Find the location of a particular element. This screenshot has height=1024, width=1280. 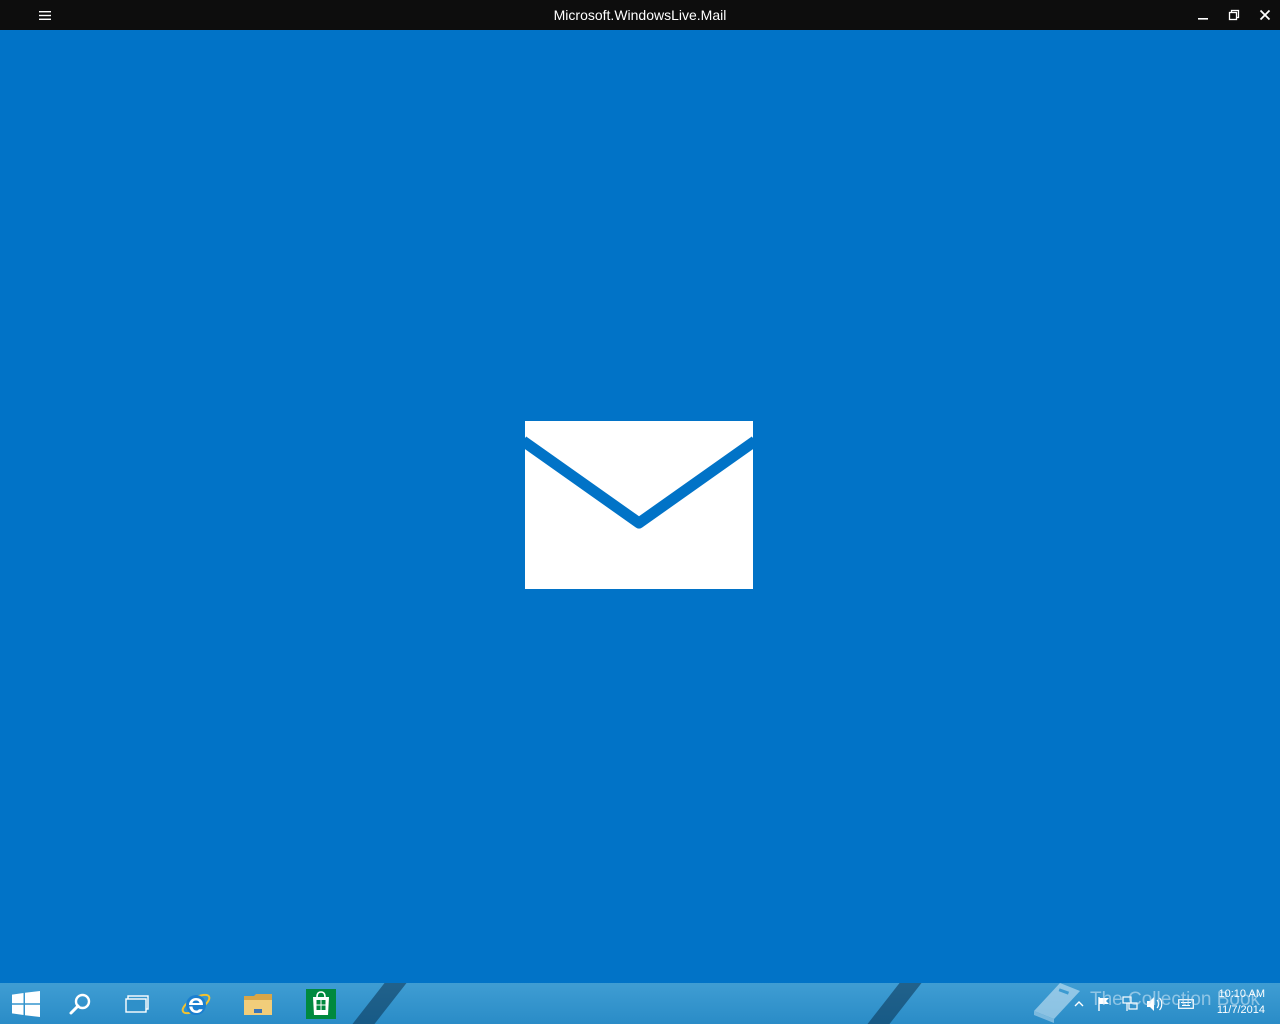

restore-button is located at coordinates (1234, 15).